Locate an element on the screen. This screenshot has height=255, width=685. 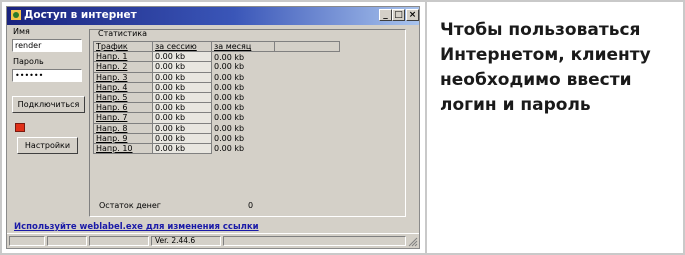
table-row: Напр. 3 0.00 kb 0.00 kb is located at coordinates (216, 77).